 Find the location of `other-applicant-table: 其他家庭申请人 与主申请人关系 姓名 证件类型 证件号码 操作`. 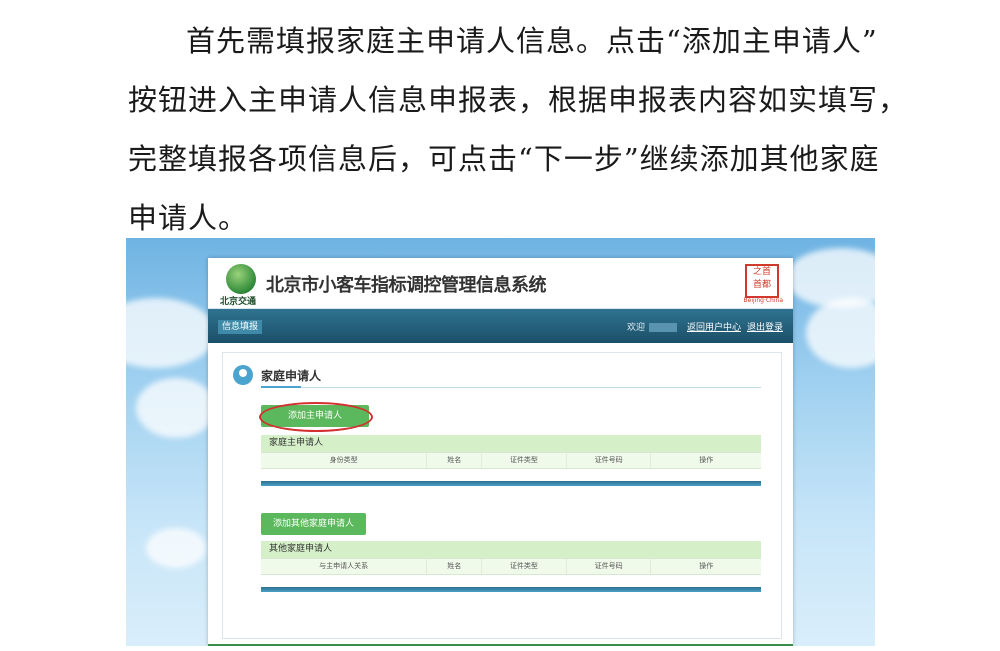

other-applicant-table: 其他家庭申请人 与主申请人关系 姓名 证件类型 证件号码 操作 is located at coordinates (511, 566).